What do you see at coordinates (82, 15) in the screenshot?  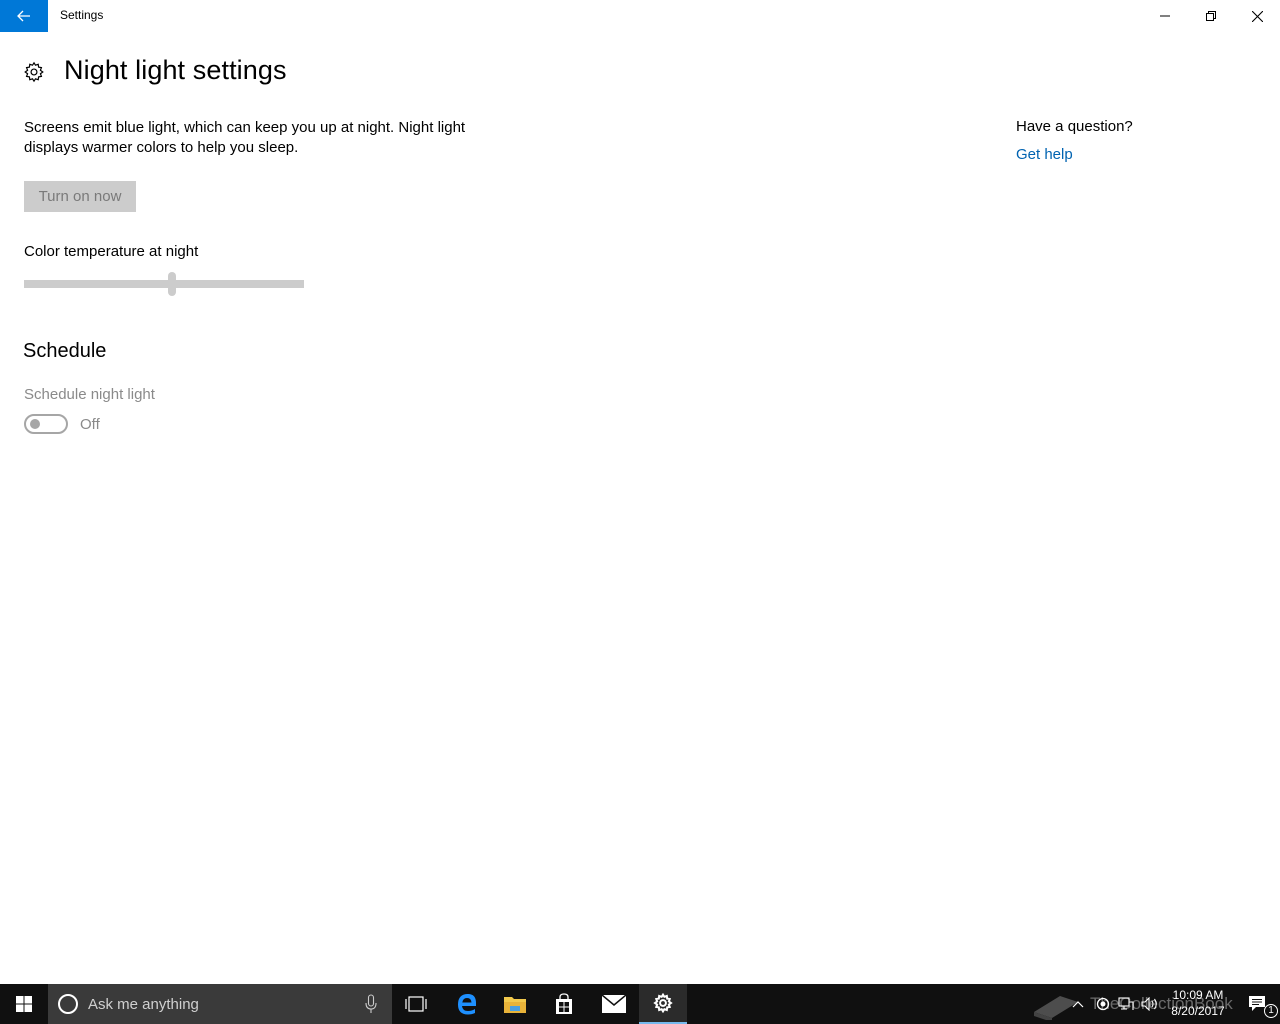 I see `app-title: Settings` at bounding box center [82, 15].